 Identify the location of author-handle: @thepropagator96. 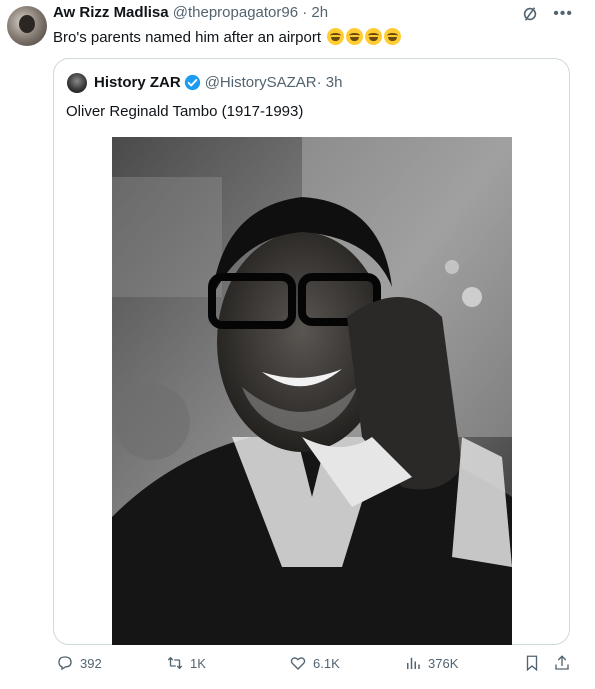
(235, 12).